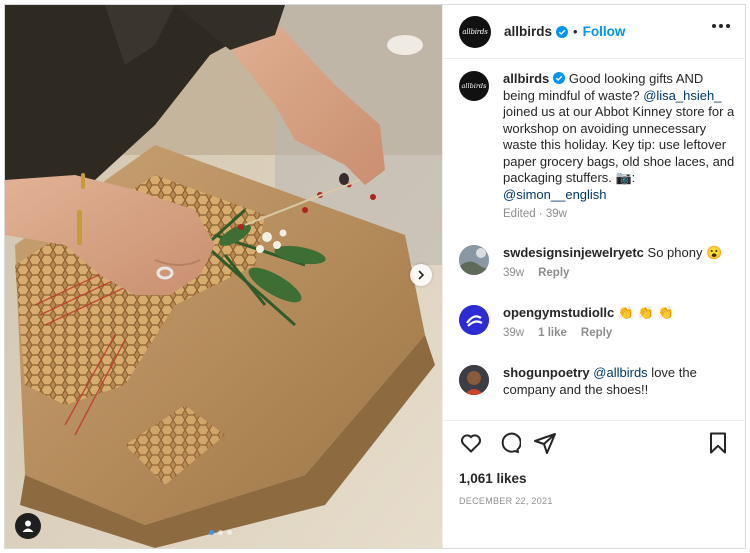 Image resolution: width=750 pixels, height=553 pixels. I want to click on post-date: DECEMBER 22, 2021, so click(506, 501).